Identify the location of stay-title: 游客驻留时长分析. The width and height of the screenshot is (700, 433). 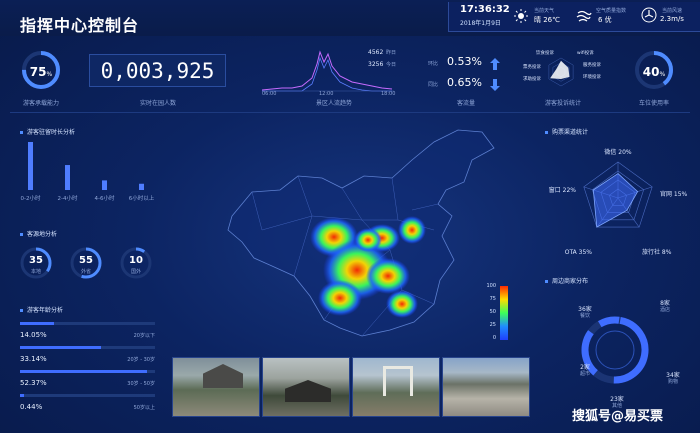
(47, 131).